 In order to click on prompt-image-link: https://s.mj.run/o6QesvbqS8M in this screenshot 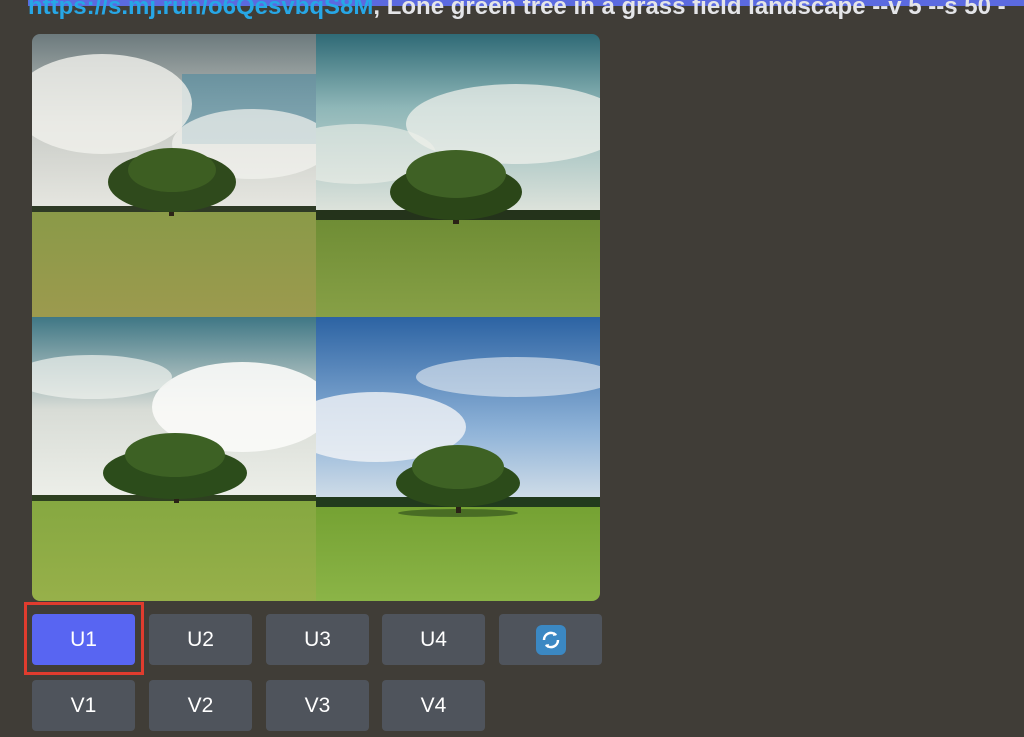, I will do `click(200, 10)`.